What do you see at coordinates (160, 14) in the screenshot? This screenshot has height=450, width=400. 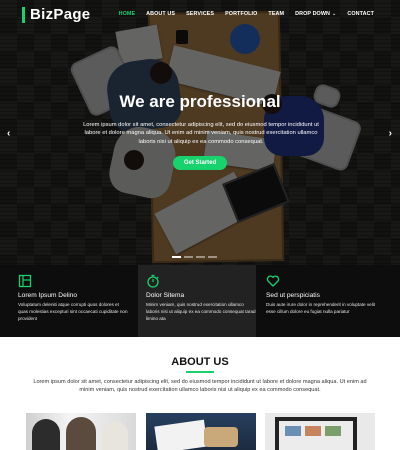 I see `nav-about-us: ABOUT US` at bounding box center [160, 14].